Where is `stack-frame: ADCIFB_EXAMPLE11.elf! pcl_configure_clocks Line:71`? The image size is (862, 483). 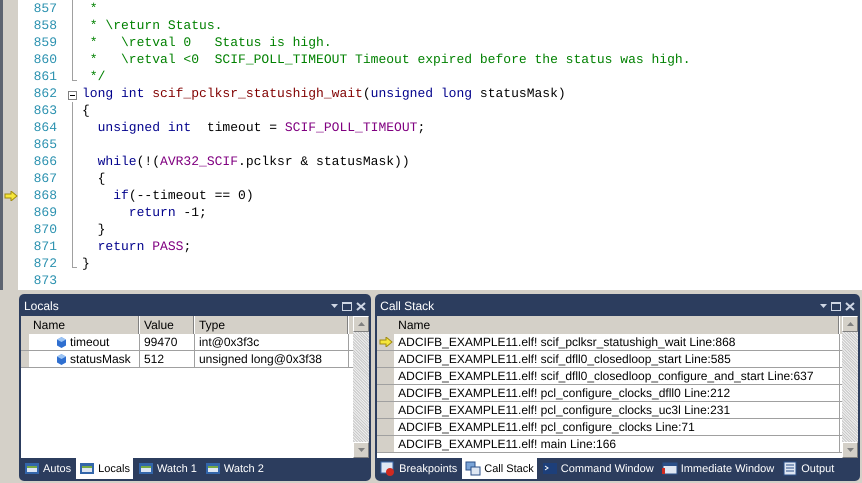 stack-frame: ADCIFB_EXAMPLE11.elf! pcl_configure_clocks Line:71 is located at coordinates (546, 427).